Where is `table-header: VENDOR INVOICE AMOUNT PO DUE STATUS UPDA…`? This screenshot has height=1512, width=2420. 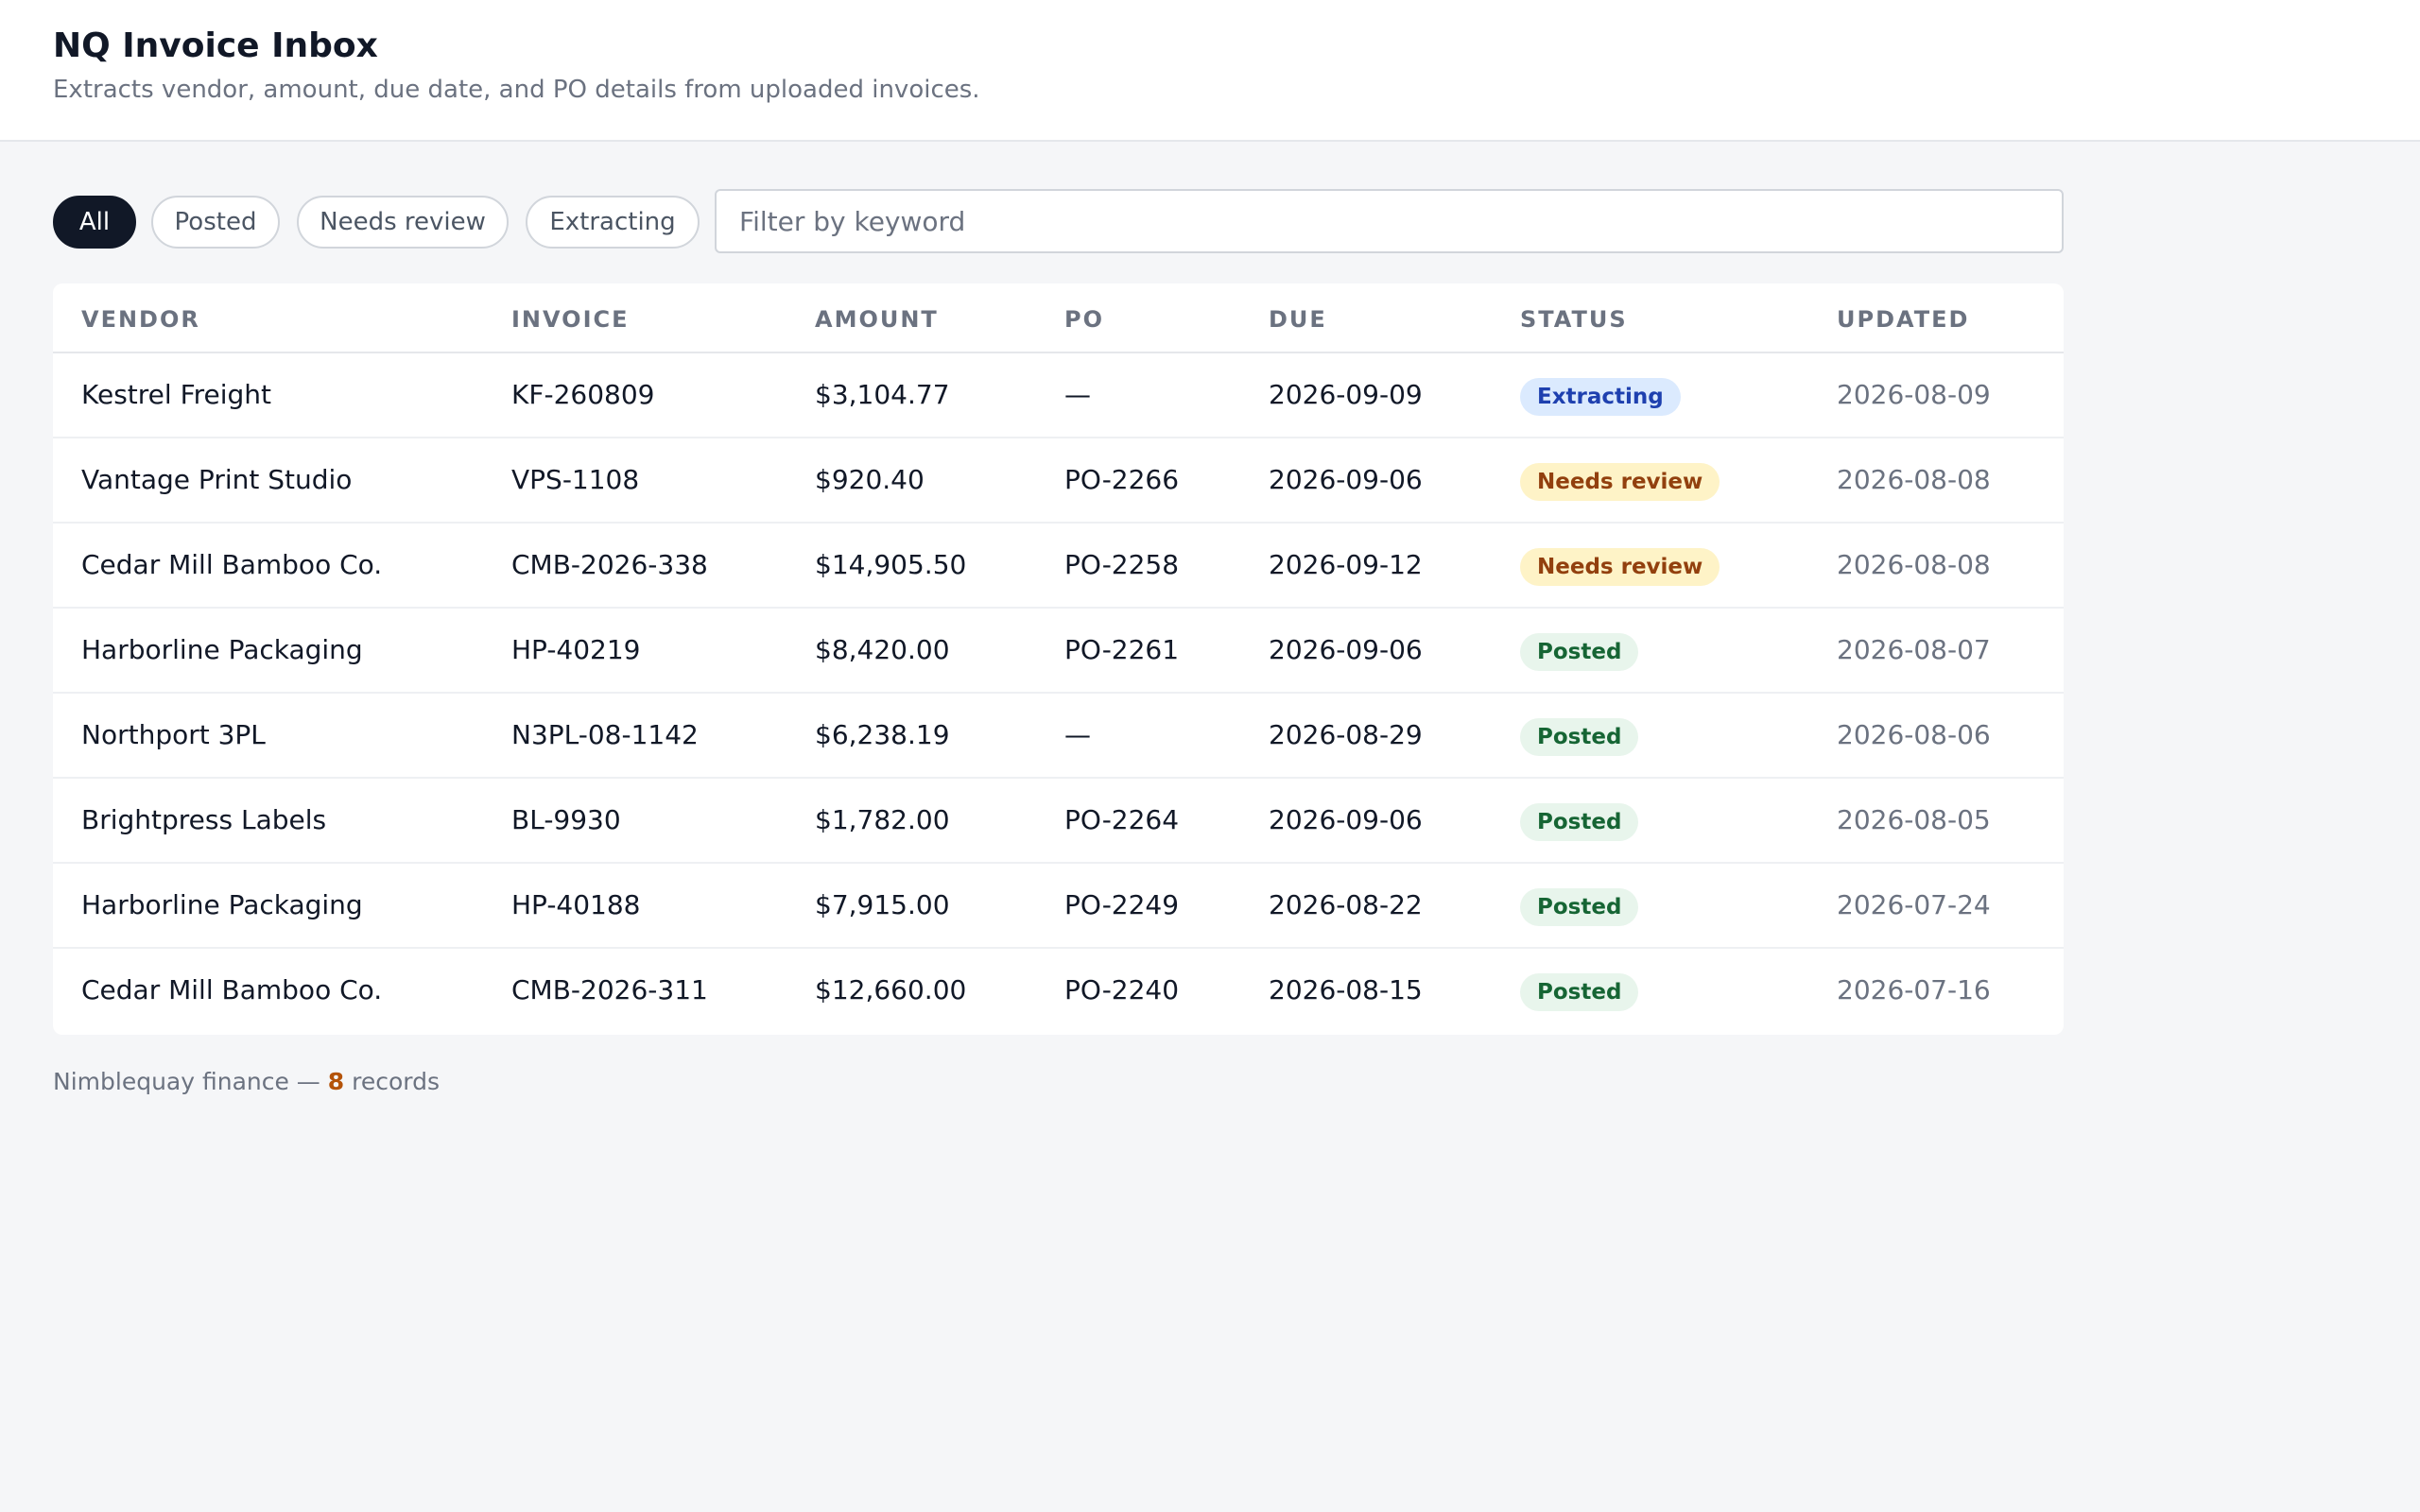 table-header: VENDOR INVOICE AMOUNT PO DUE STATUS UPDA… is located at coordinates (1058, 318).